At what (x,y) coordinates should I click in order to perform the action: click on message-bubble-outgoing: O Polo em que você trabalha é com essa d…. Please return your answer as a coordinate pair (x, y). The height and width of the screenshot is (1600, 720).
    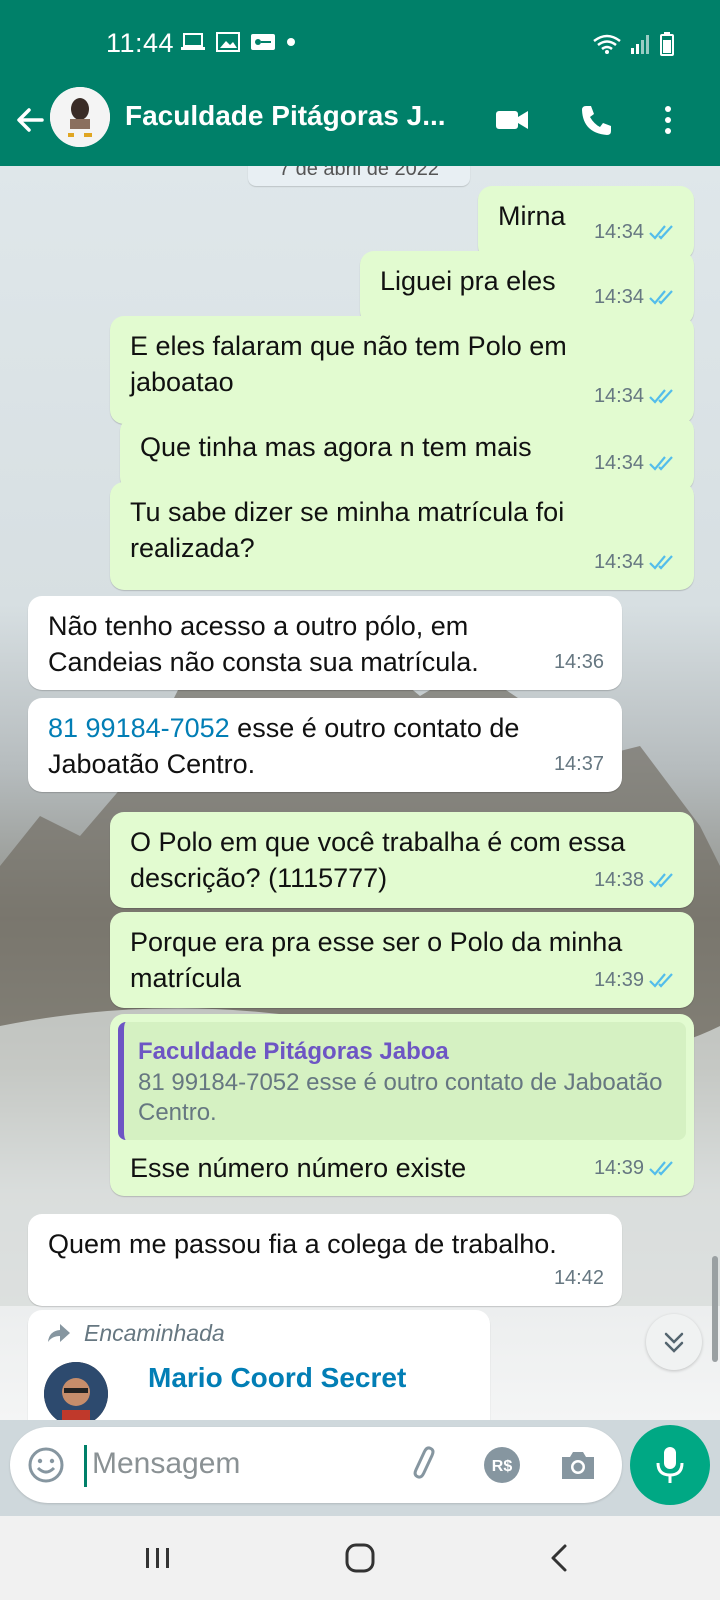
    Looking at the image, I should click on (402, 860).